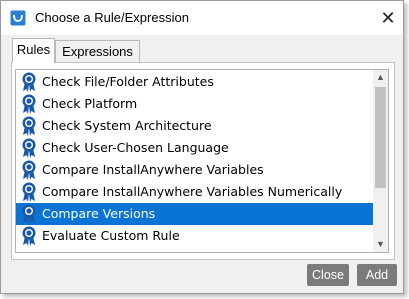  Describe the element at coordinates (112, 17) in the screenshot. I see `window-title: Choose a Rule/Expression` at that location.